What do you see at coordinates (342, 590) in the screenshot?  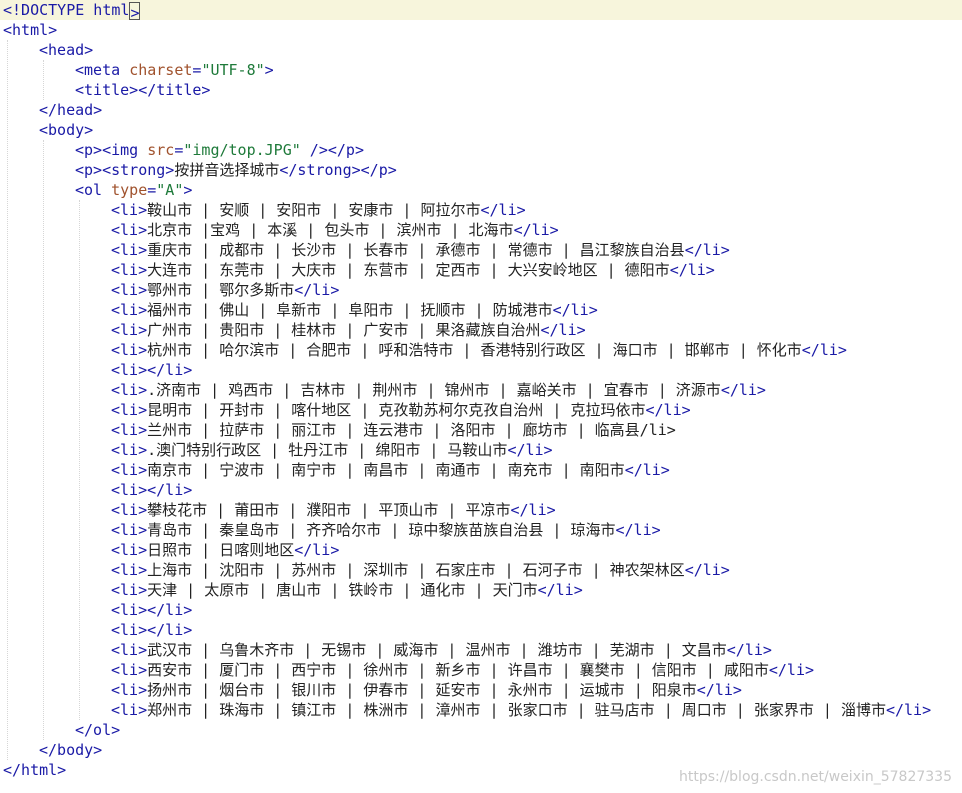 I see `code-text: 天津 | 太原市 | 唐山市 | 铁岭市 | 通化市 | 天门市` at bounding box center [342, 590].